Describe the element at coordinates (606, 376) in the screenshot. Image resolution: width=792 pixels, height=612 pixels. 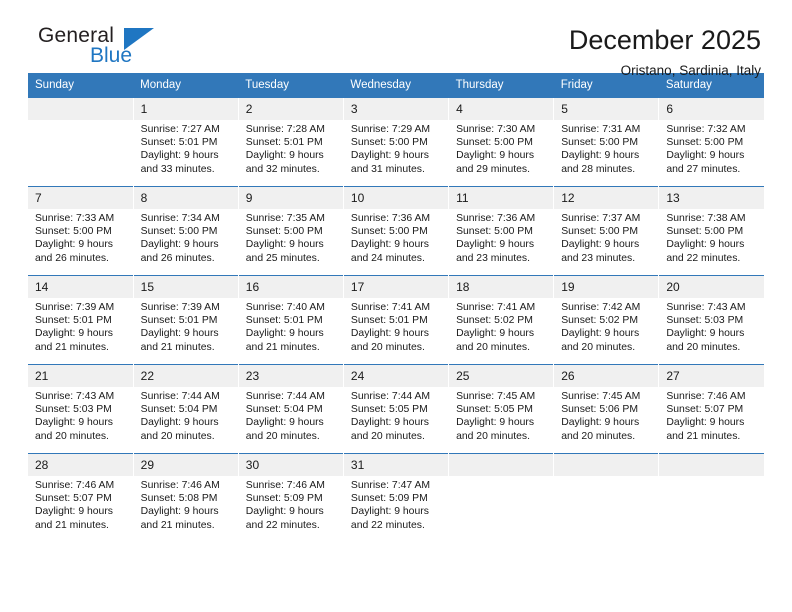
I see `day-number: 26` at that location.